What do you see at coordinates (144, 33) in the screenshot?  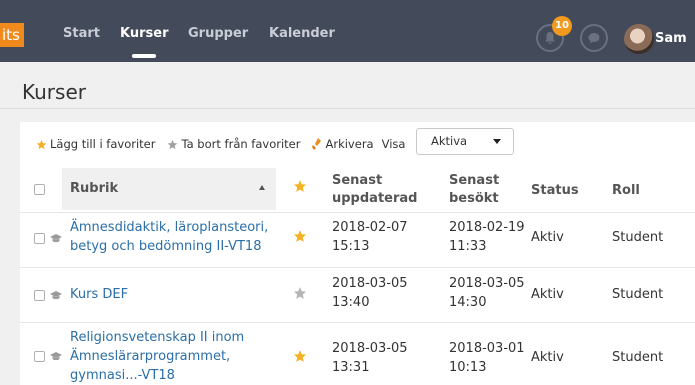 I see `nav-item-kurser: Kurser` at bounding box center [144, 33].